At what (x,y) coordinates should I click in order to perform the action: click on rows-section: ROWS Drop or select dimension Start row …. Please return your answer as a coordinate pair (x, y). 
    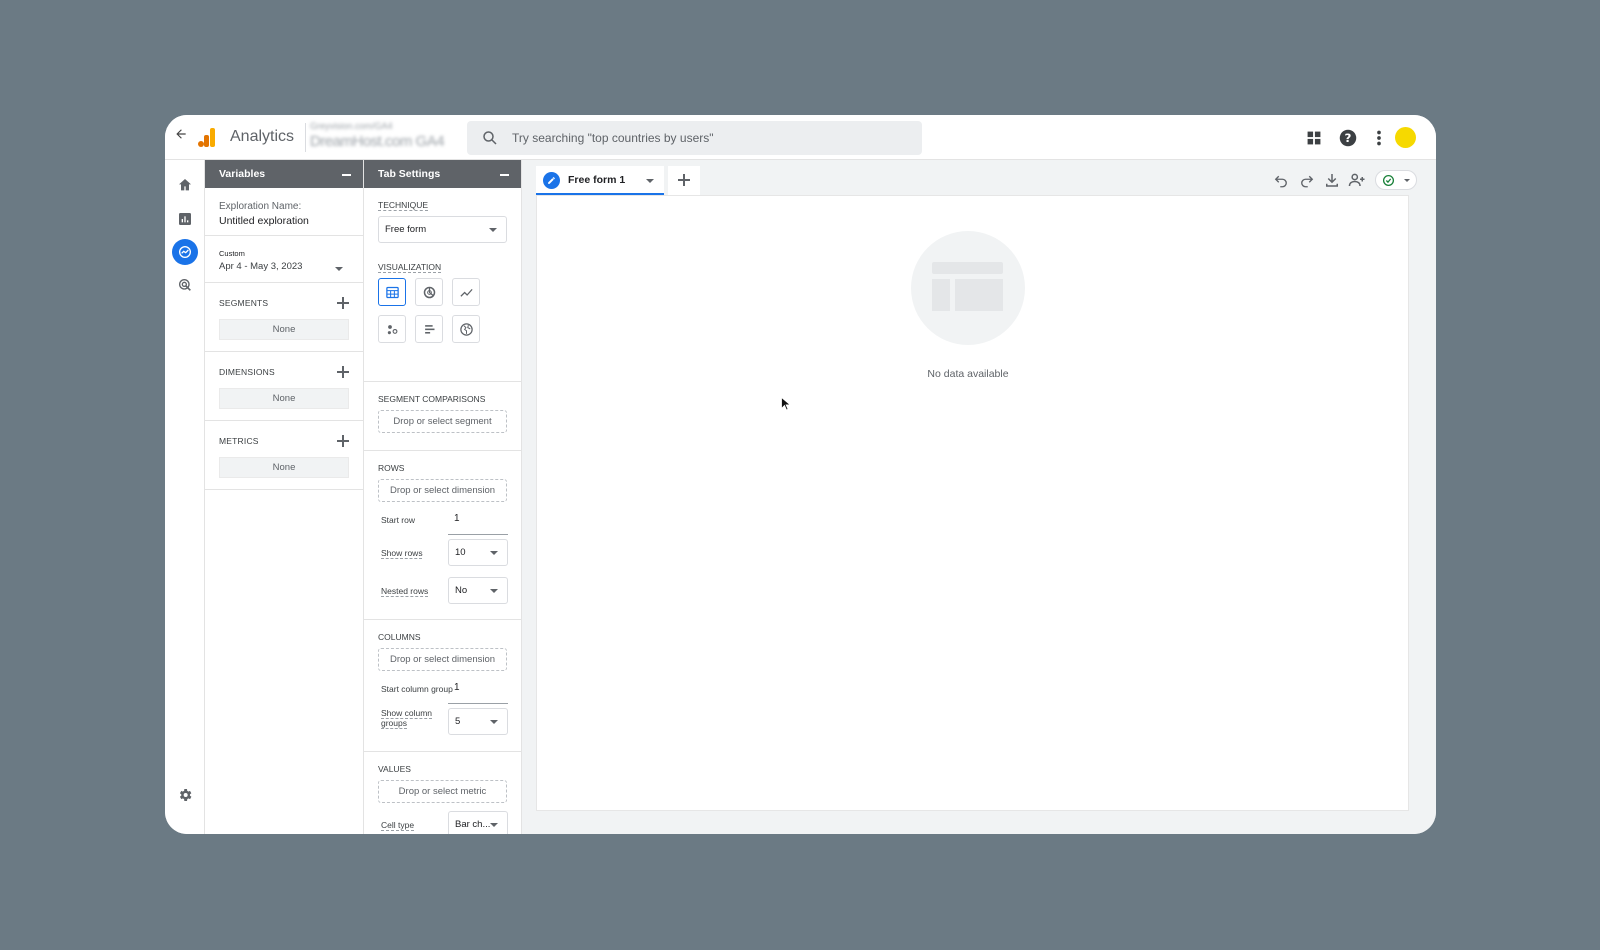
    Looking at the image, I should click on (442, 535).